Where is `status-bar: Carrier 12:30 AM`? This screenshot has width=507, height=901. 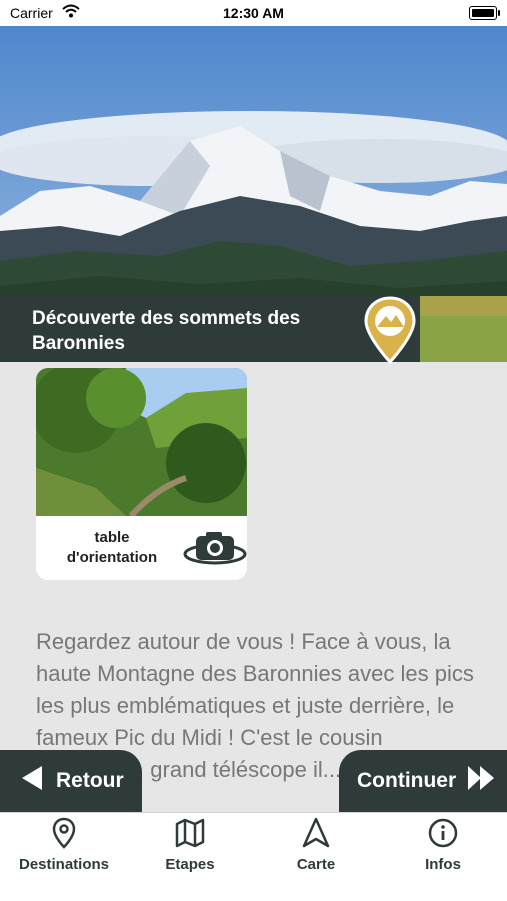
status-bar: Carrier 12:30 AM is located at coordinates (253, 13).